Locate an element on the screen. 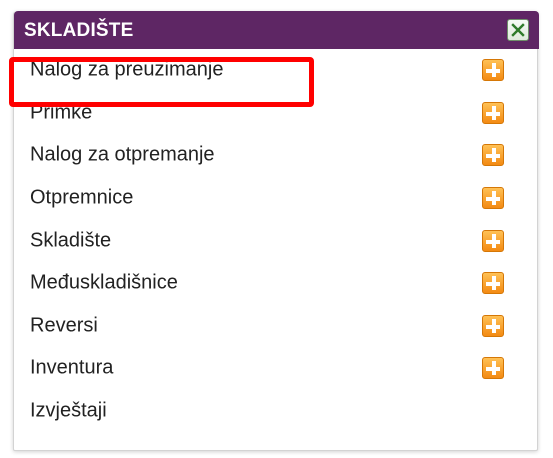 This screenshot has width=553, height=458. menu-item-label: Primke is located at coordinates (61, 112).